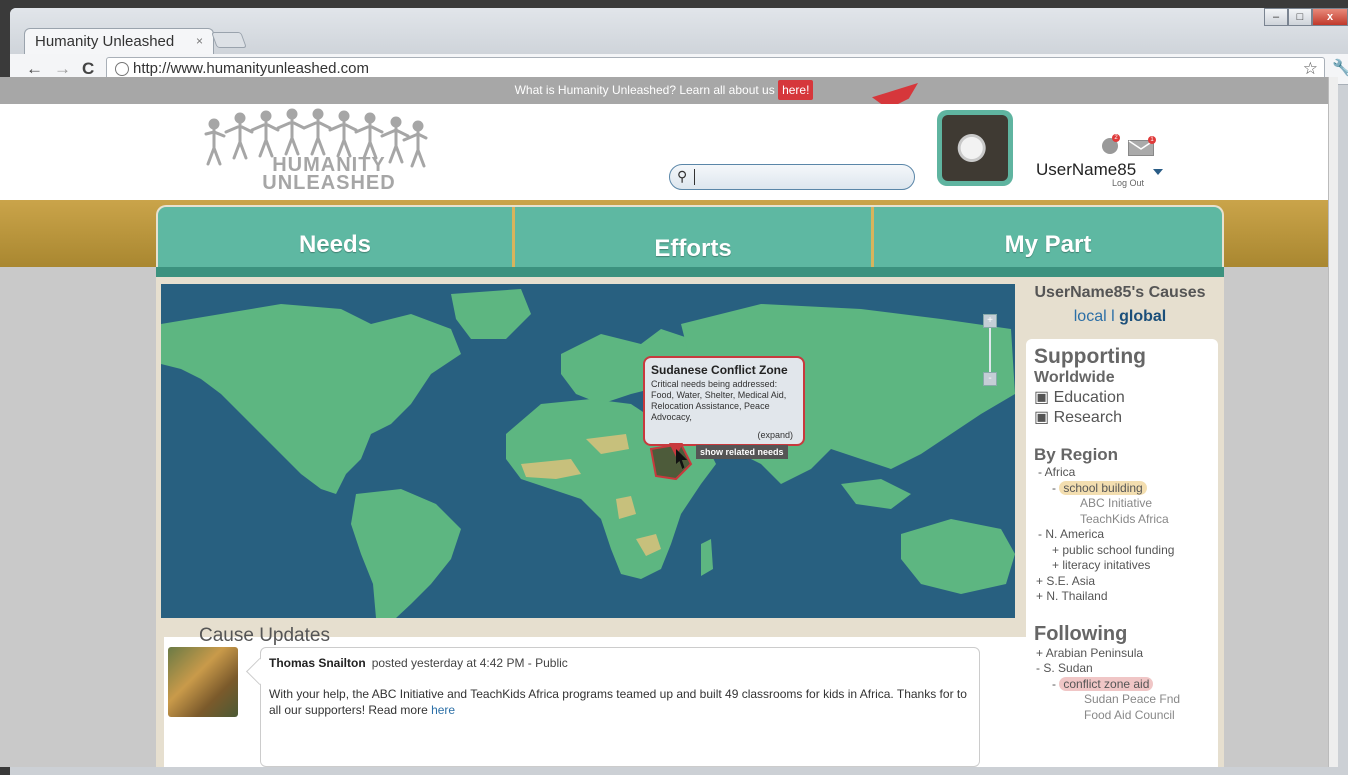 The height and width of the screenshot is (775, 1348). Describe the element at coordinates (1077, 596) in the screenshot. I see `tree-label: N. Thailand` at that location.